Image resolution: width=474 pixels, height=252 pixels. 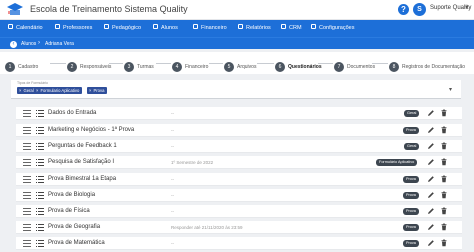 I want to click on form-row: Prova Bimestral 1a Etapa -- Prova, so click(x=239, y=179).